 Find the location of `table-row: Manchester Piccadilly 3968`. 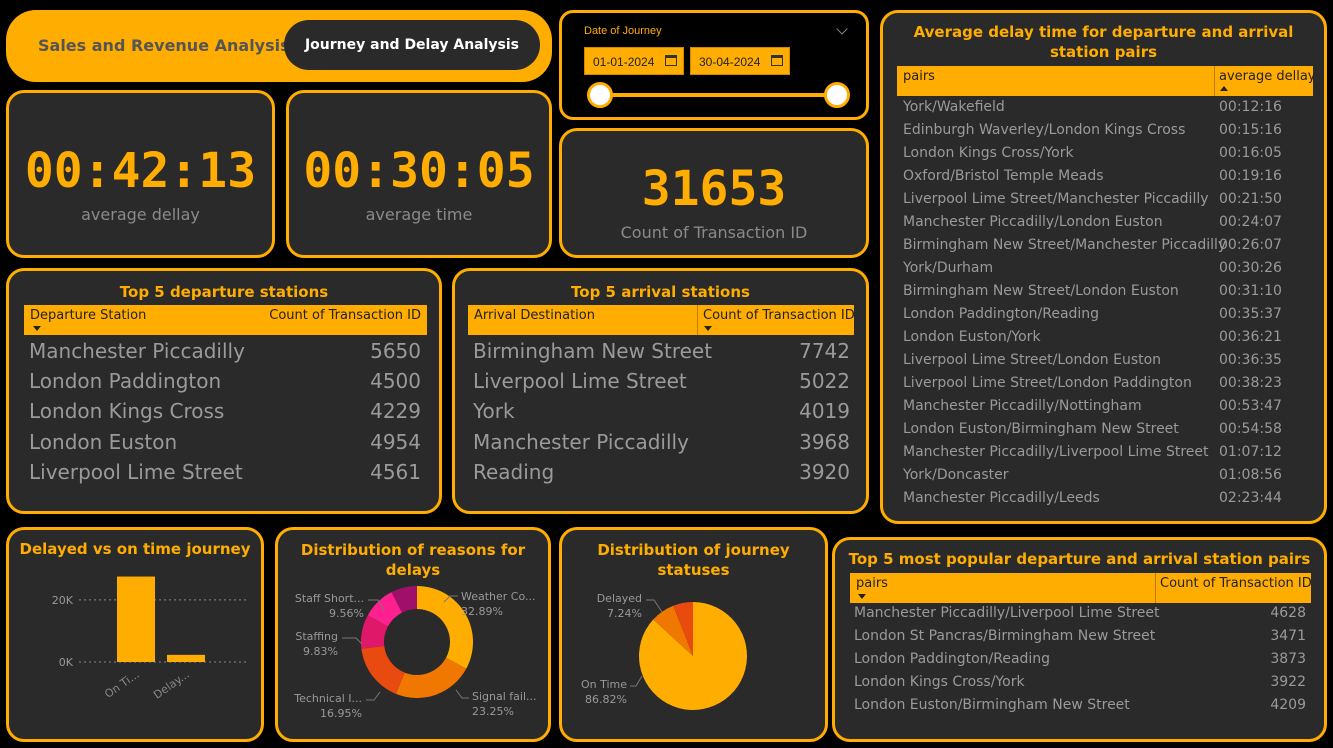

table-row: Manchester Piccadilly 3968 is located at coordinates (661, 445).